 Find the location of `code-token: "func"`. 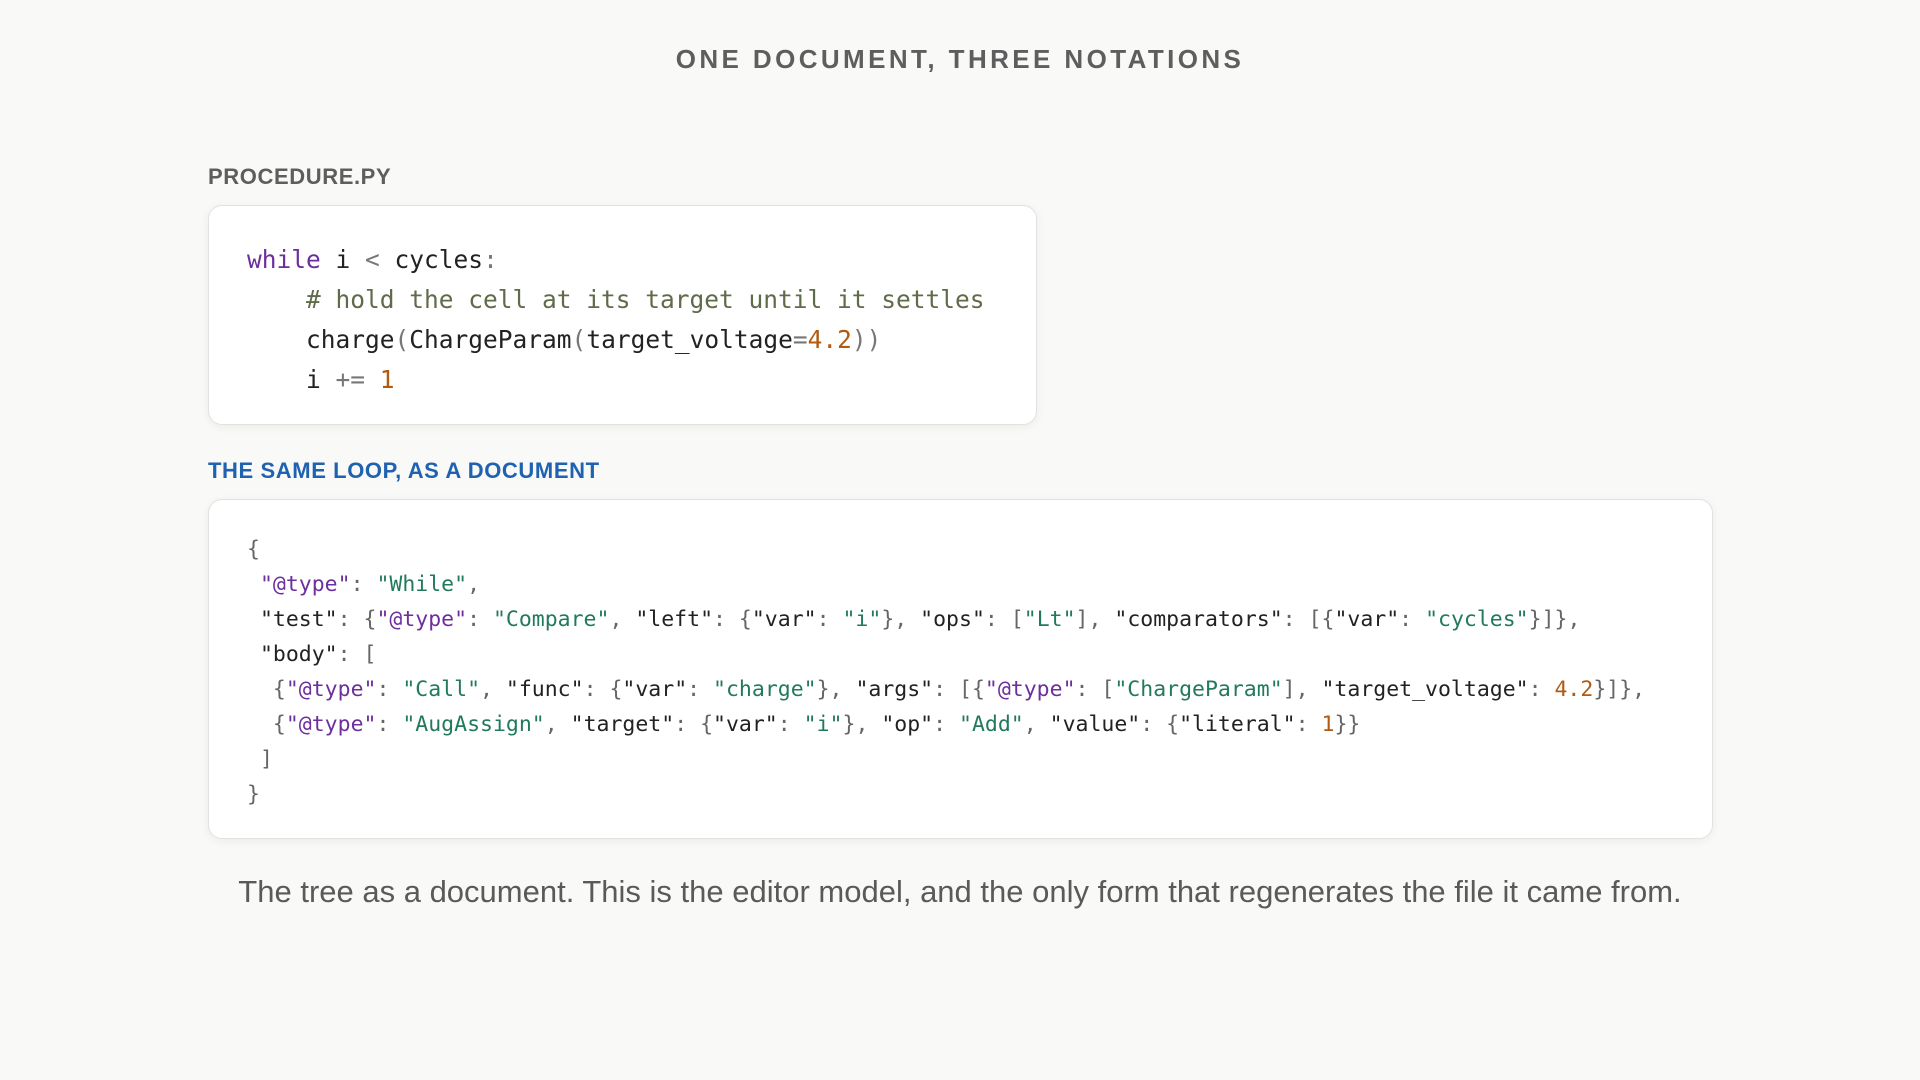

code-token: "func" is located at coordinates (544, 689).